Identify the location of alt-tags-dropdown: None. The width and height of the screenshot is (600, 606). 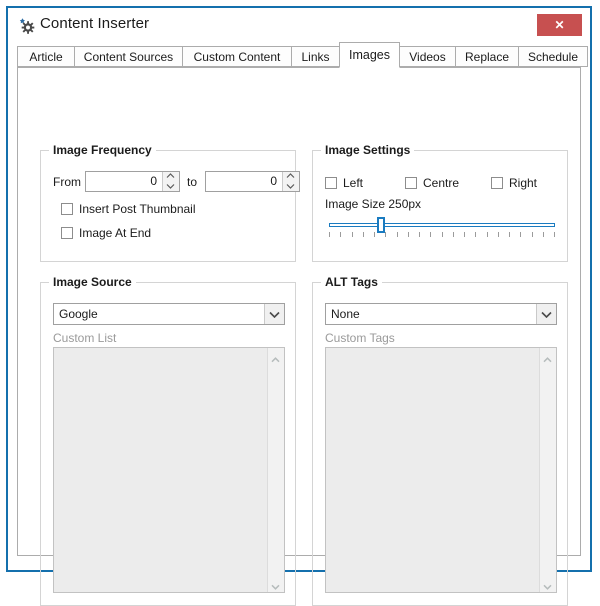
(441, 314).